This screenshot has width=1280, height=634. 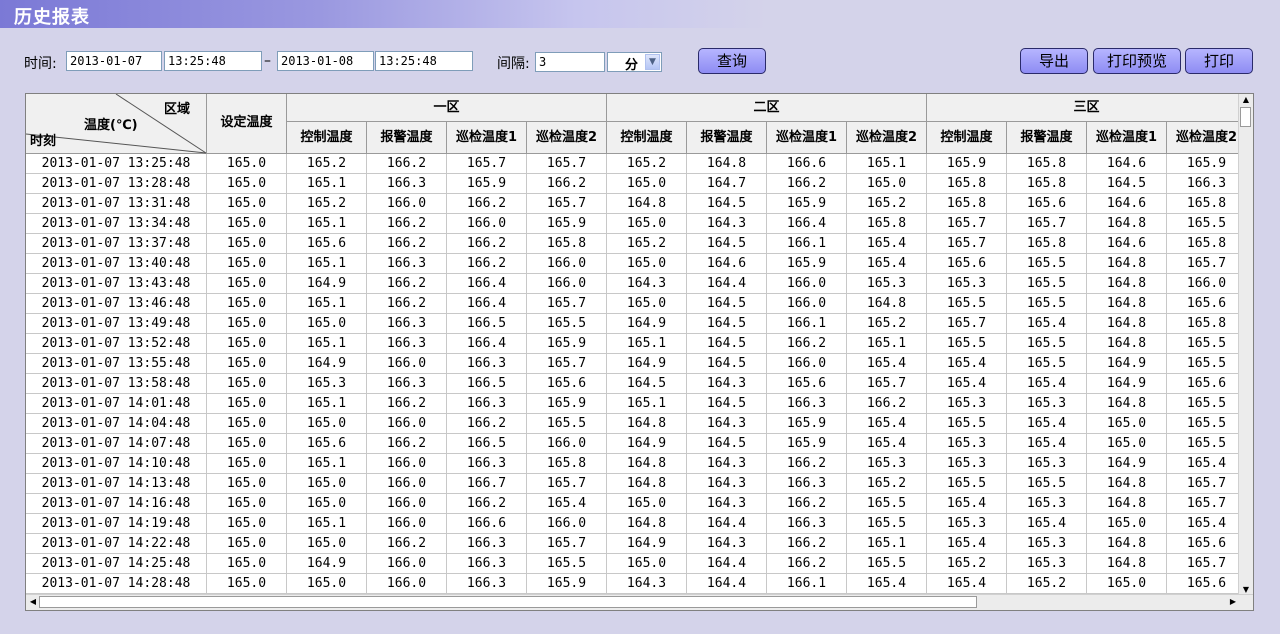 I want to click on scroll-right-icon: ▶, so click(x=1233, y=602).